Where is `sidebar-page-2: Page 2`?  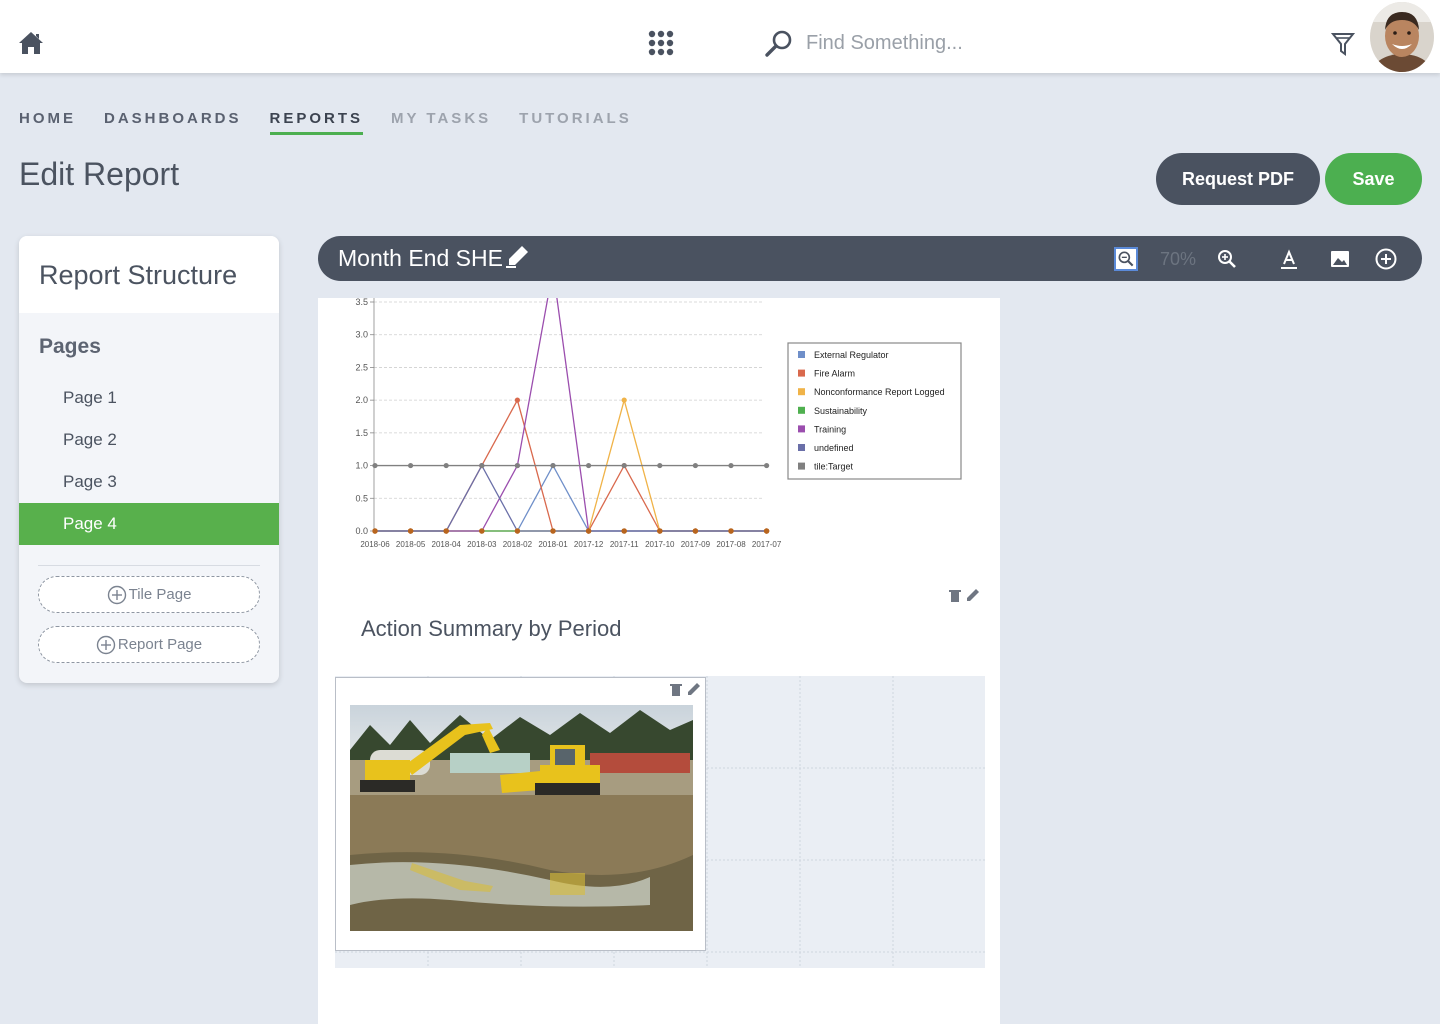
sidebar-page-2: Page 2 is located at coordinates (149, 440).